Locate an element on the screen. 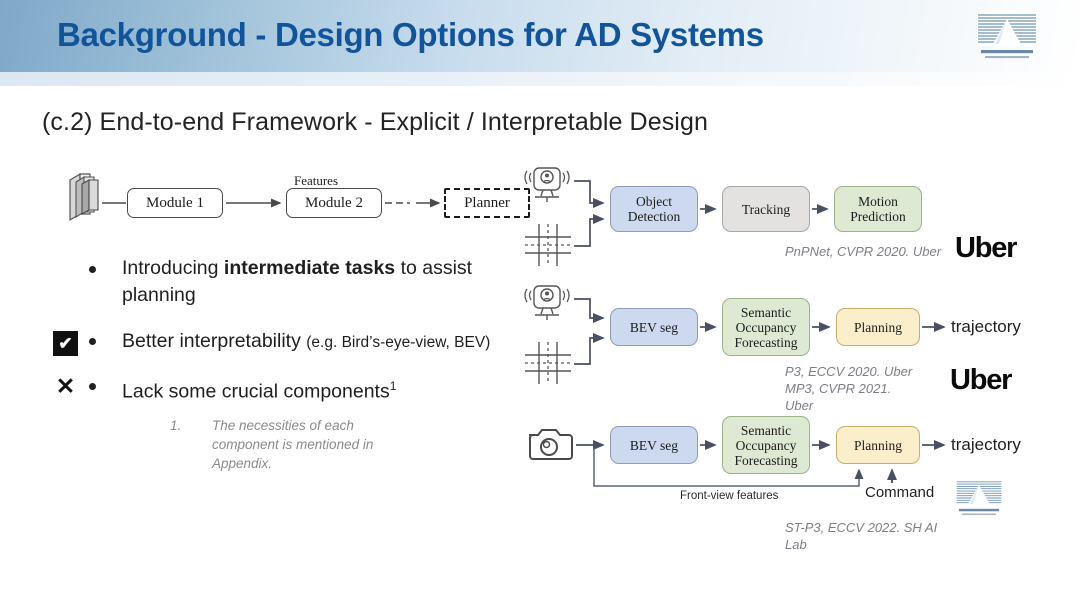 This screenshot has height=608, width=1080. box-object-detection-line2: Detection is located at coordinates (654, 216).